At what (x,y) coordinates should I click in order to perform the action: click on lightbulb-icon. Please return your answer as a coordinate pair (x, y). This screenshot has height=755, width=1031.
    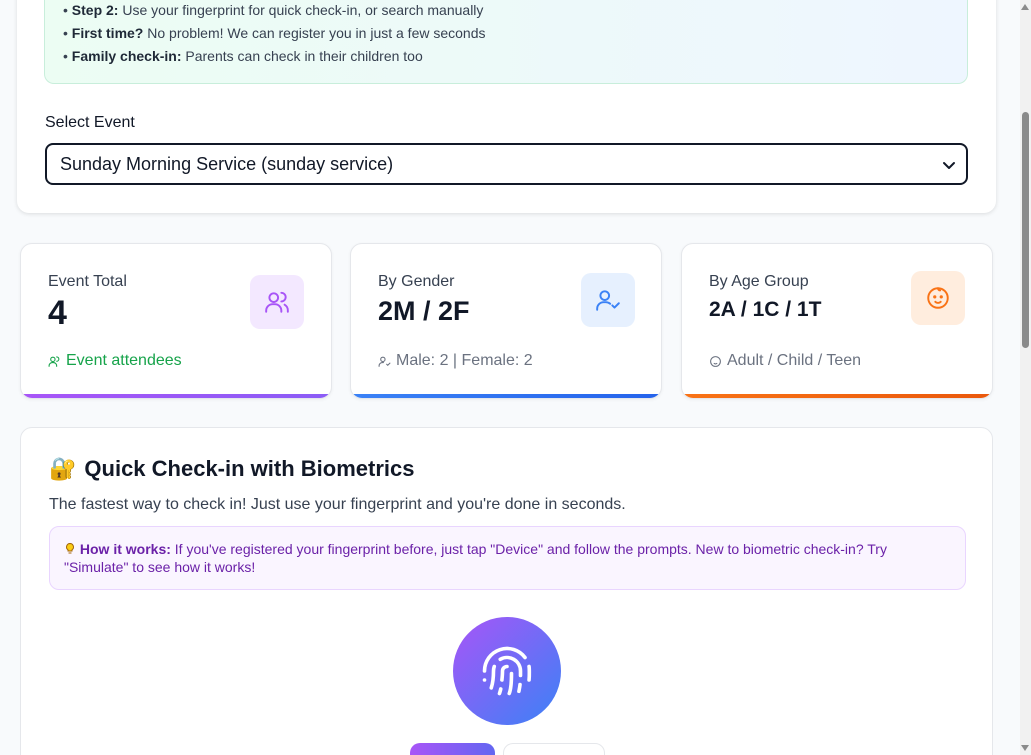
    Looking at the image, I should click on (70, 548).